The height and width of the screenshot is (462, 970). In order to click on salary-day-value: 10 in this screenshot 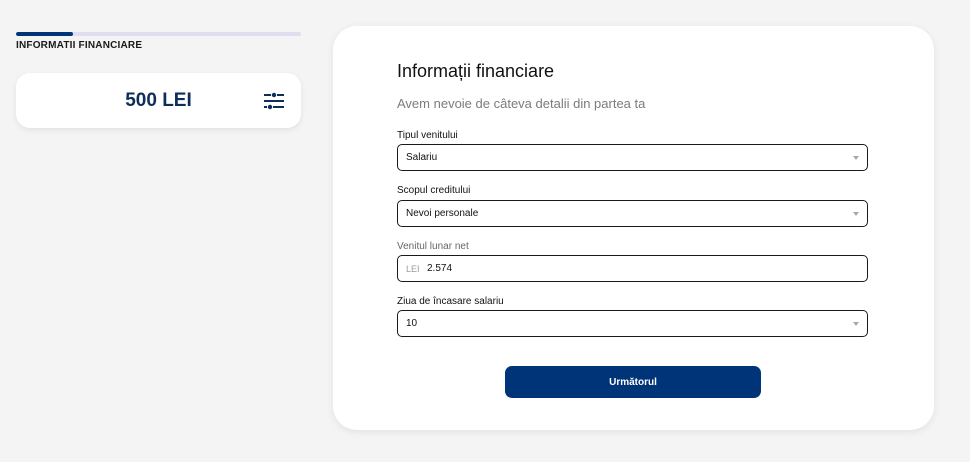, I will do `click(412, 323)`.